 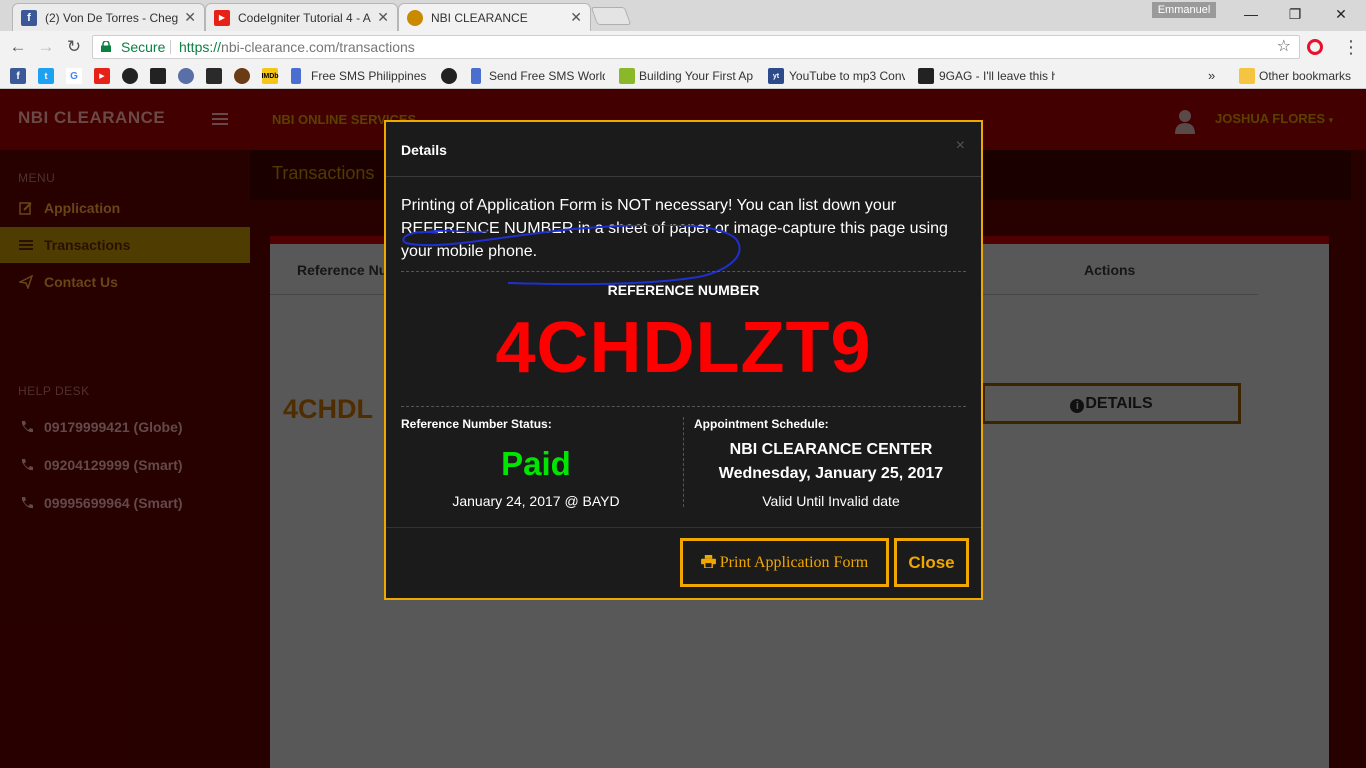 I want to click on tab-title: CodeIgniter Tutorial 4 - A, so click(x=304, y=17).